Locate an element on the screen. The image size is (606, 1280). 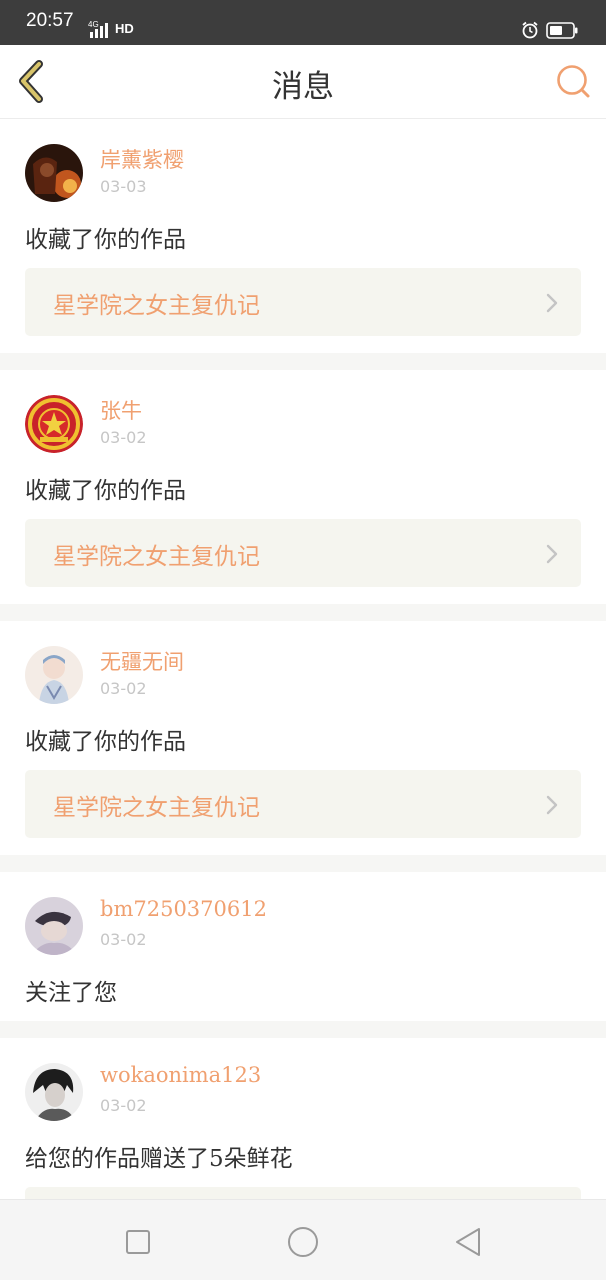
battery-icon is located at coordinates (562, 30).